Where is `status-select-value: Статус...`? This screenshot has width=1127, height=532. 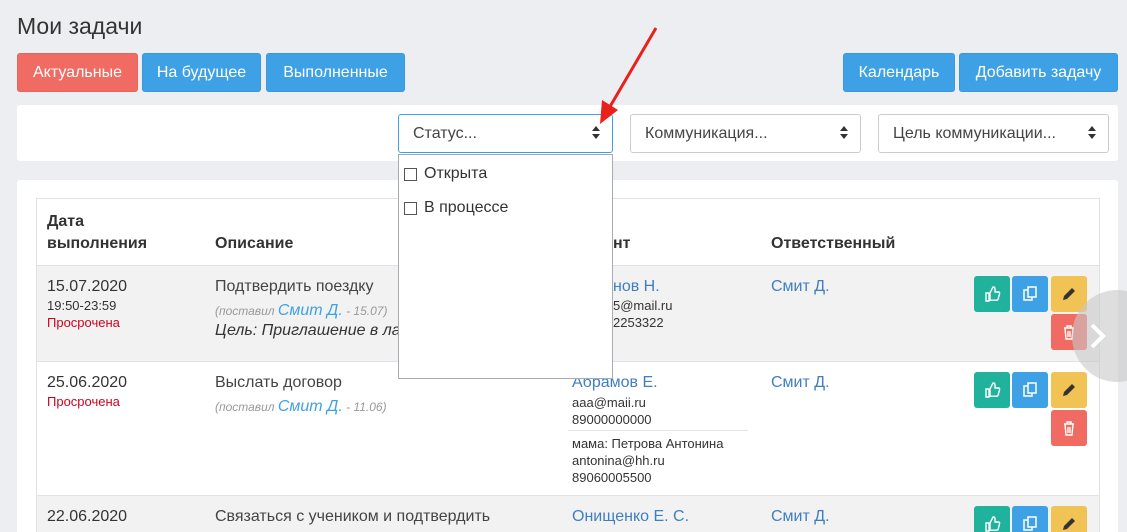
status-select-value: Статус... is located at coordinates (445, 133).